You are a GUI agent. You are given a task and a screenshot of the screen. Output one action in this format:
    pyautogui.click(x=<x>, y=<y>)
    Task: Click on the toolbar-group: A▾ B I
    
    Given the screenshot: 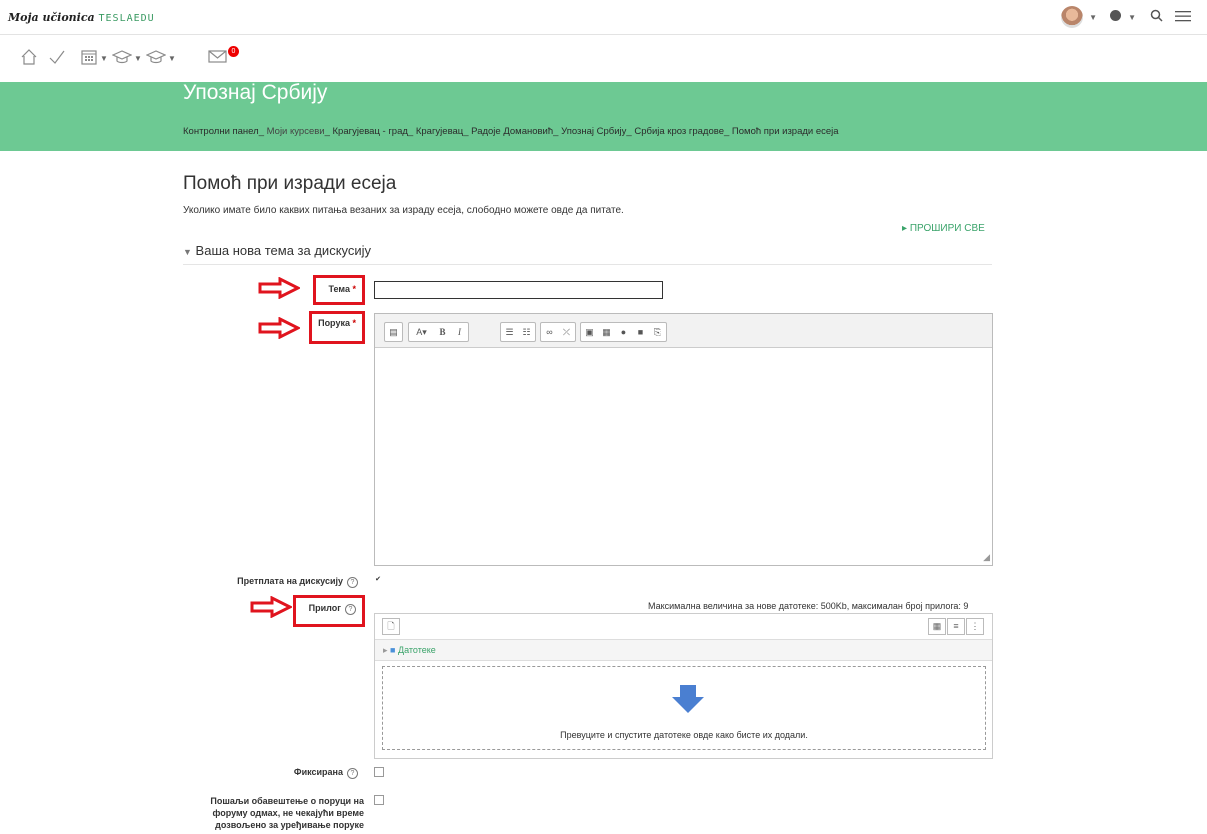 What is the action you would take?
    pyautogui.click(x=438, y=332)
    